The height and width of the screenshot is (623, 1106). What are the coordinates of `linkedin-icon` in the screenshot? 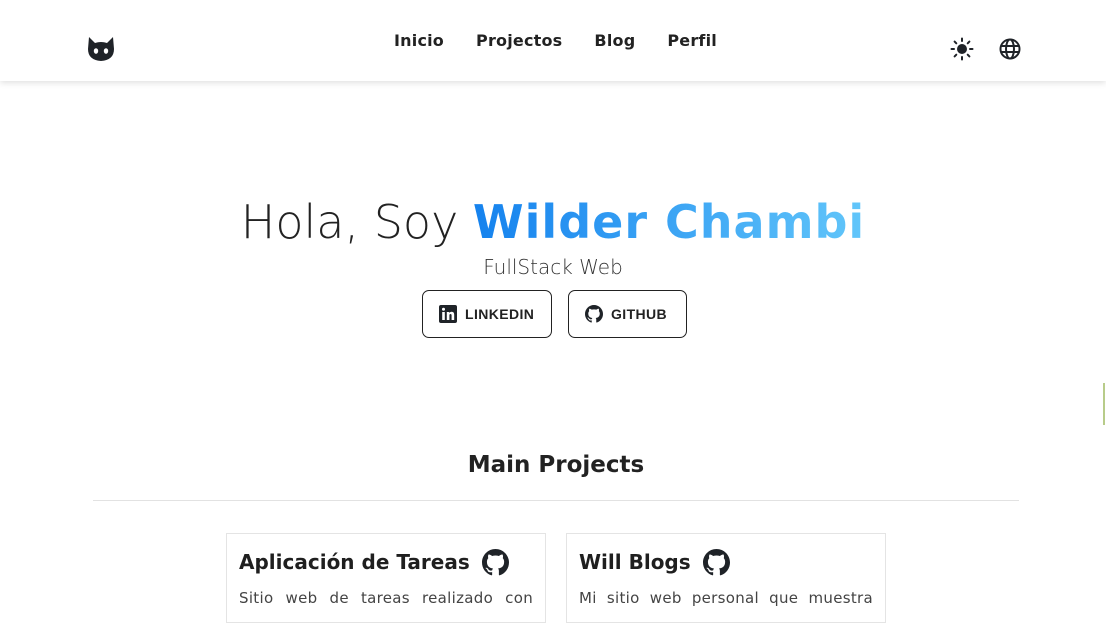 It's located at (448, 314).